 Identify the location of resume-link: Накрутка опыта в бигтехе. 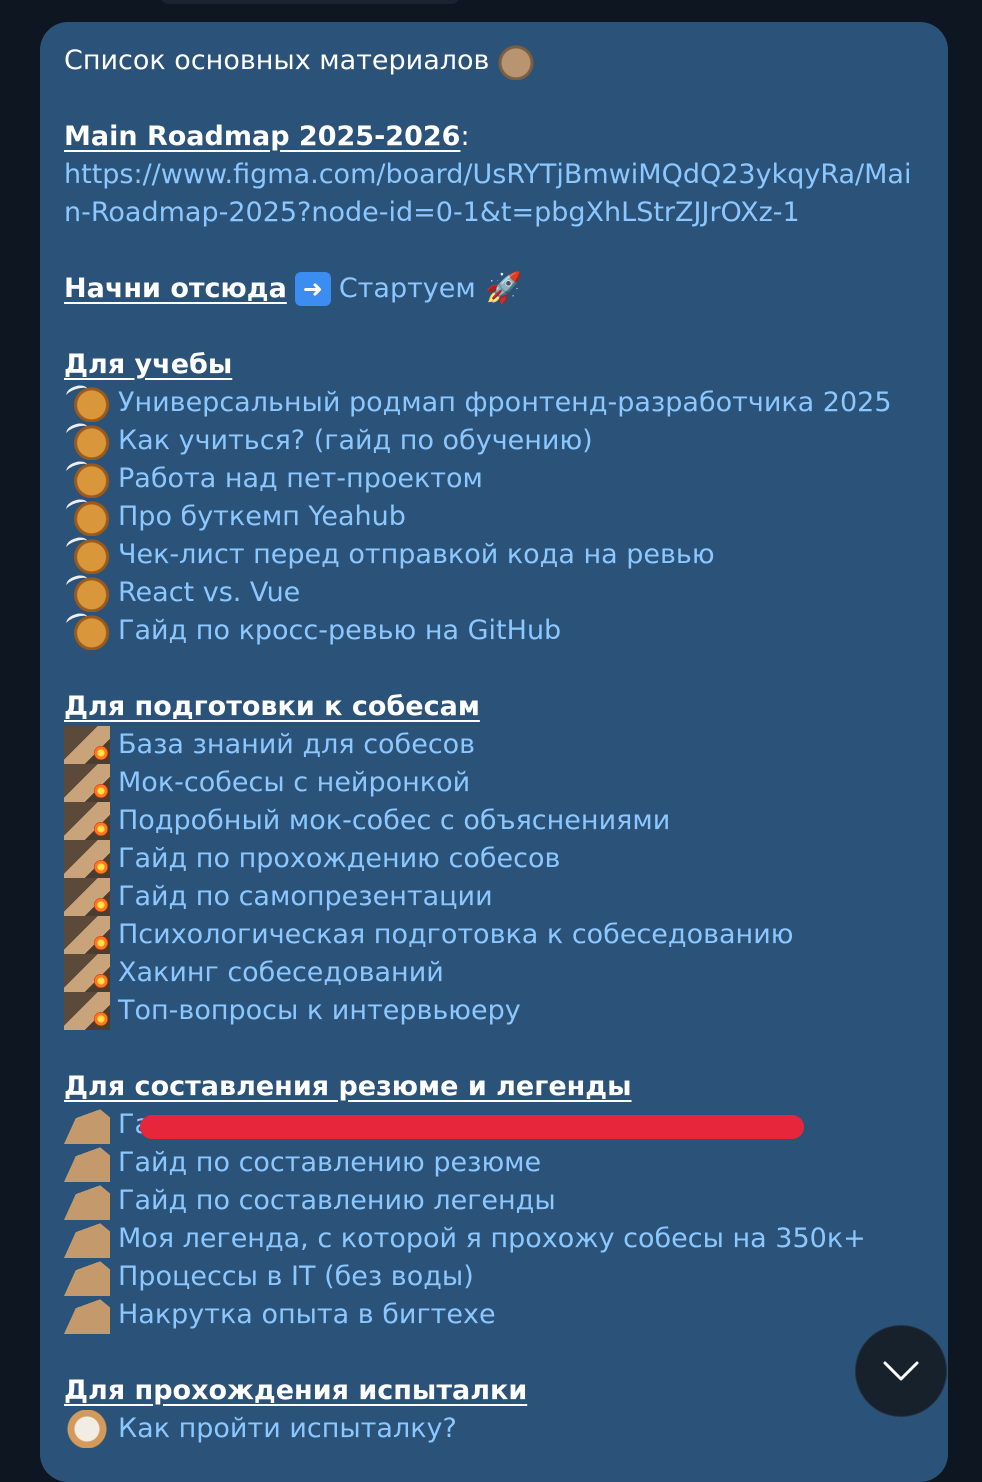
(307, 1315).